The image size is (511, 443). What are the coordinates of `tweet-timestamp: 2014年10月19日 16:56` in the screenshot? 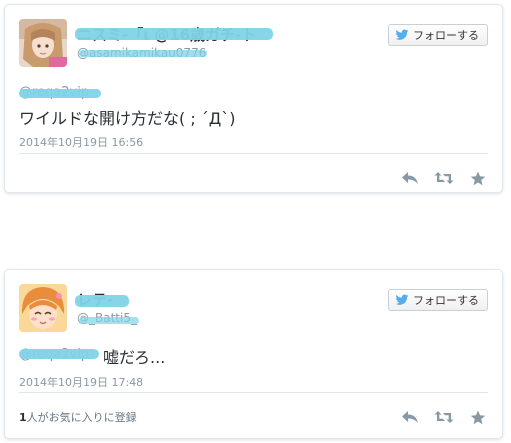 It's located at (81, 142).